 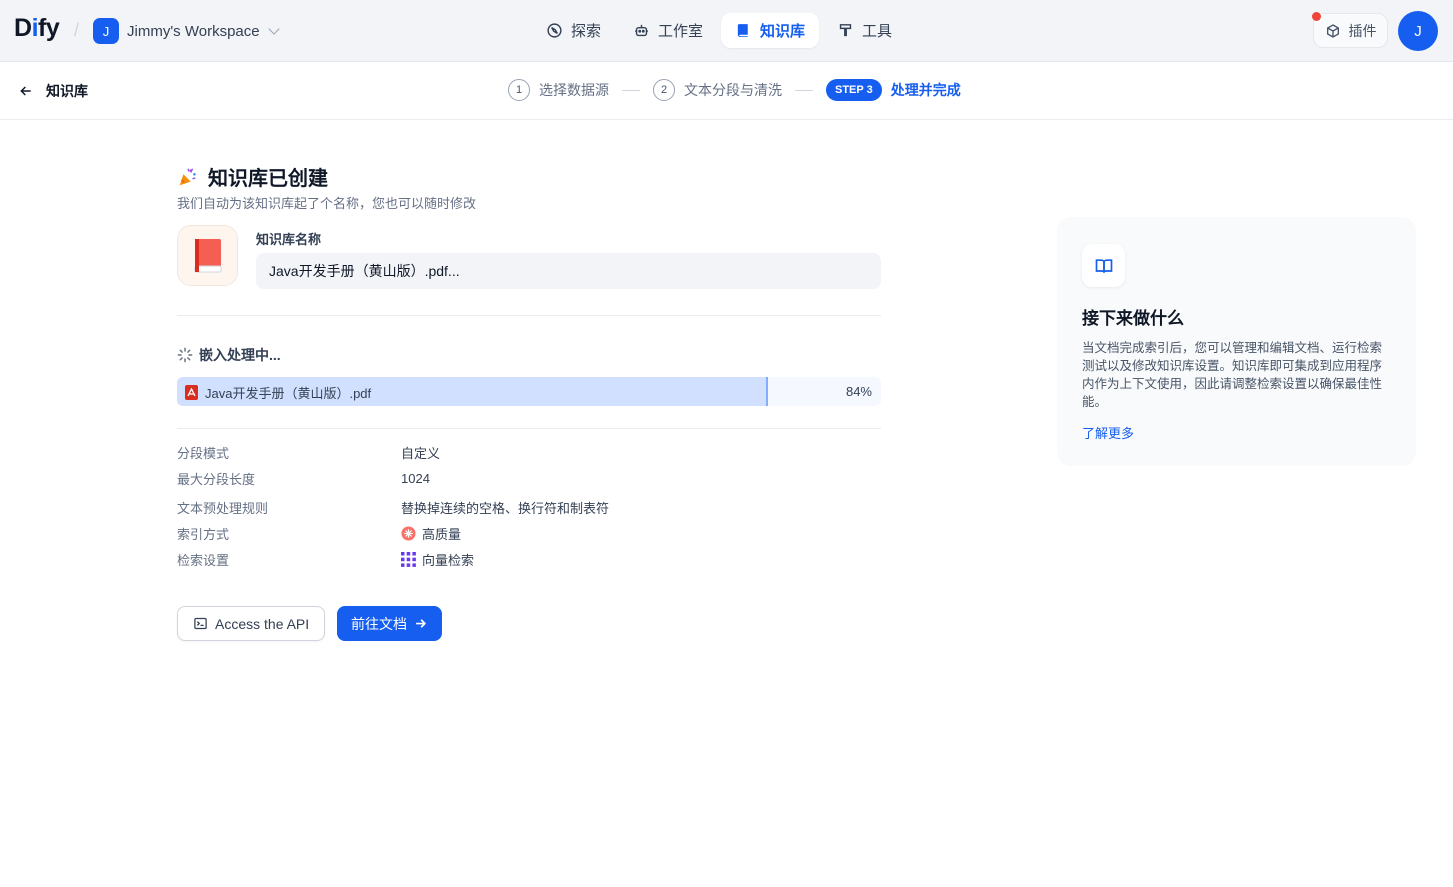 What do you see at coordinates (529, 391) in the screenshot?
I see `file-progress: Java开发手册（黄山版）.pdf 84%` at bounding box center [529, 391].